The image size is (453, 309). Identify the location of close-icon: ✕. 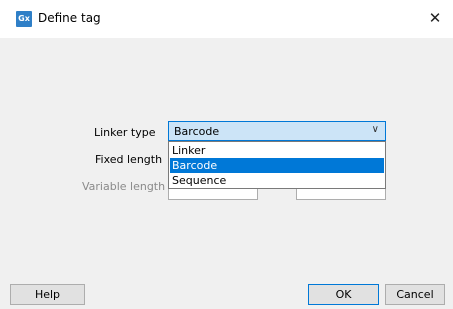
(435, 18).